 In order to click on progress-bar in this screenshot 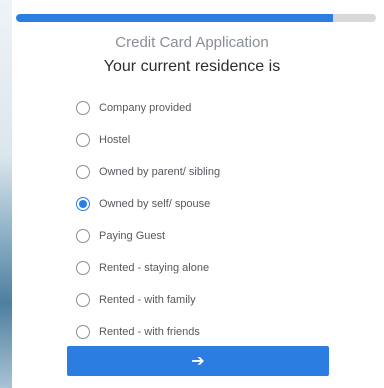, I will do `click(196, 18)`.